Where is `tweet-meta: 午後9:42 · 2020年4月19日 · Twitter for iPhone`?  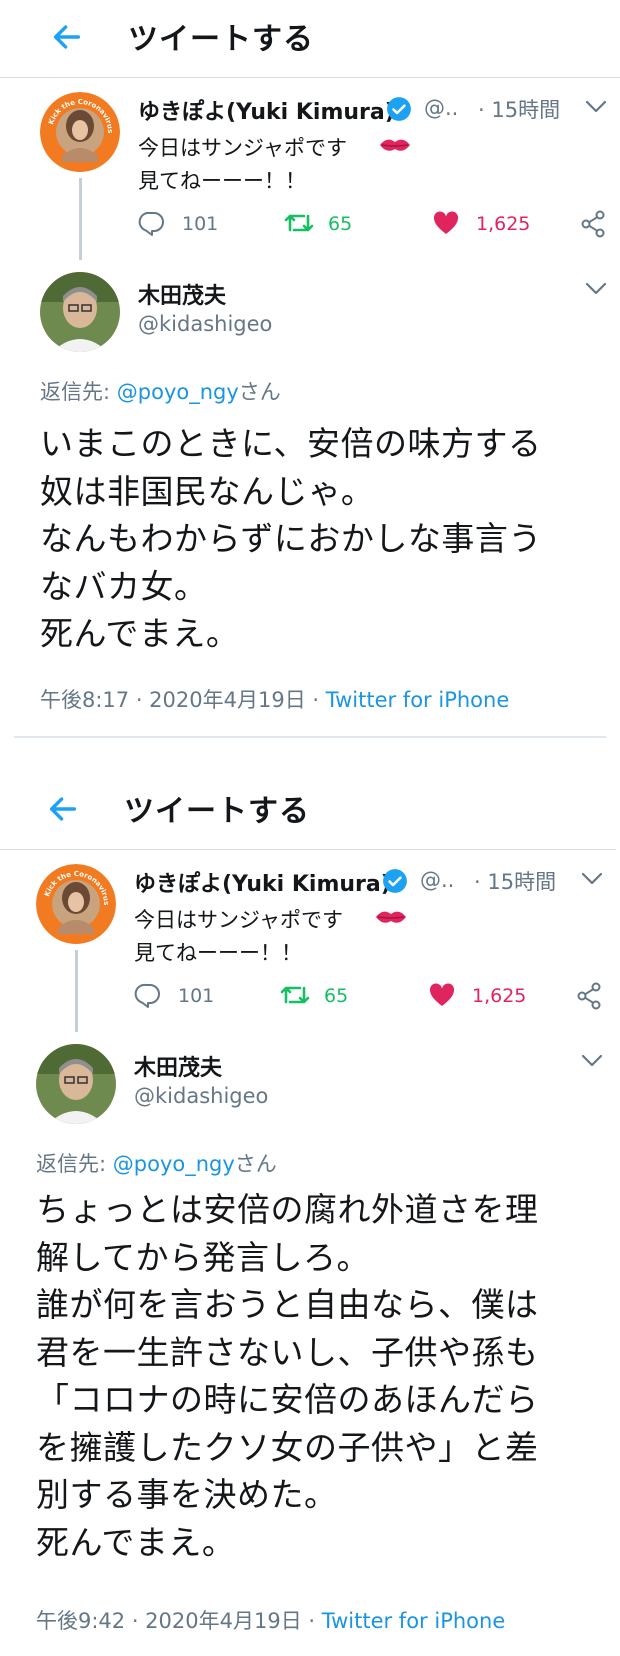 tweet-meta: 午後9:42 · 2020年4月19日 · Twitter for iPhone is located at coordinates (270, 1620).